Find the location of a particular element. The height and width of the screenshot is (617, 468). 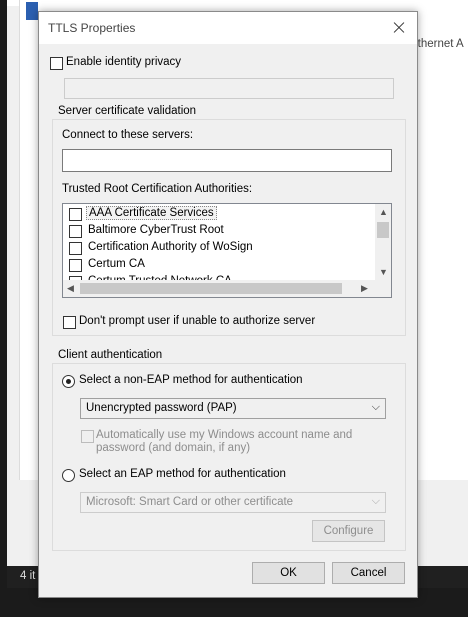

scroll-up-icon: ▲ is located at coordinates (383, 212).